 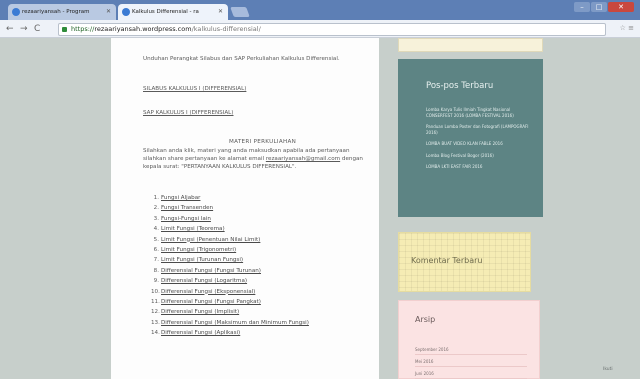 I want to click on item-number: 6., so click(x=156, y=249).